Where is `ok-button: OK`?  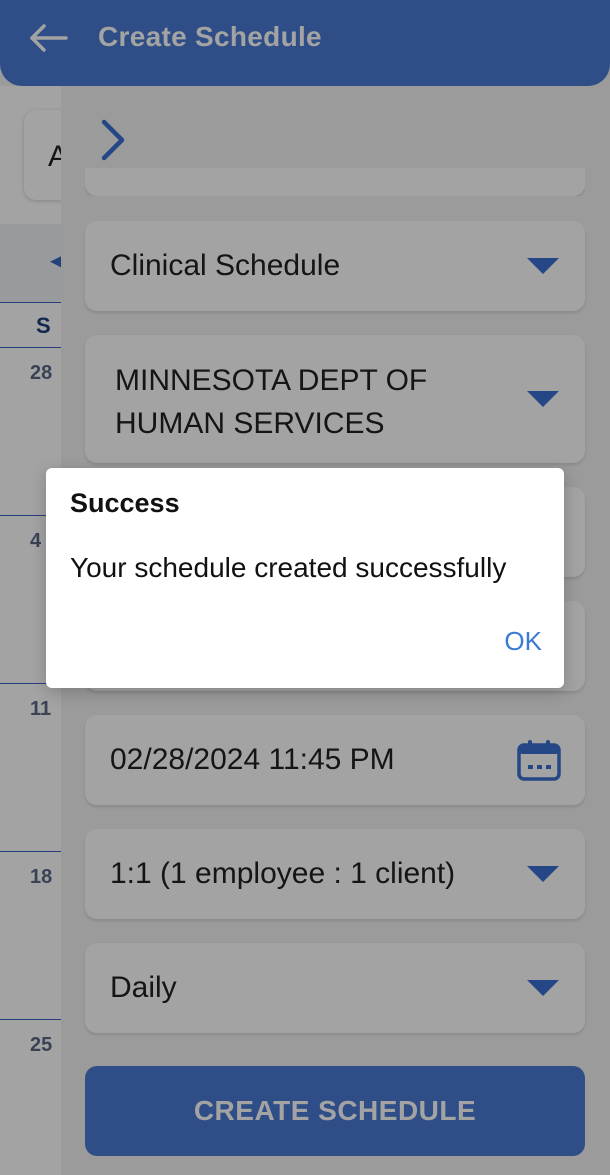 ok-button: OK is located at coordinates (523, 641).